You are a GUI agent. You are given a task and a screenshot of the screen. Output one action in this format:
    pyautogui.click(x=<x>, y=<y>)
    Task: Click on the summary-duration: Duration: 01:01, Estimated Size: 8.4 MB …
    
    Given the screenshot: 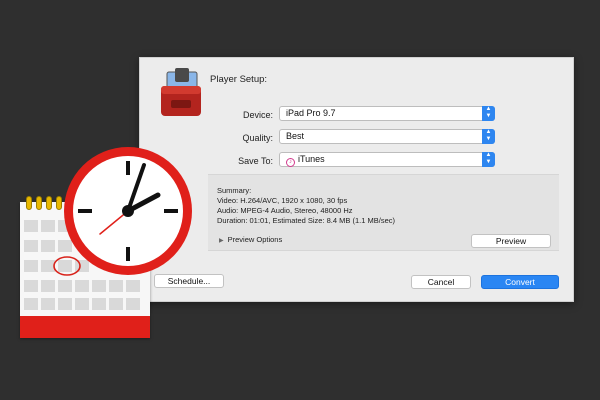 What is the action you would take?
    pyautogui.click(x=306, y=220)
    